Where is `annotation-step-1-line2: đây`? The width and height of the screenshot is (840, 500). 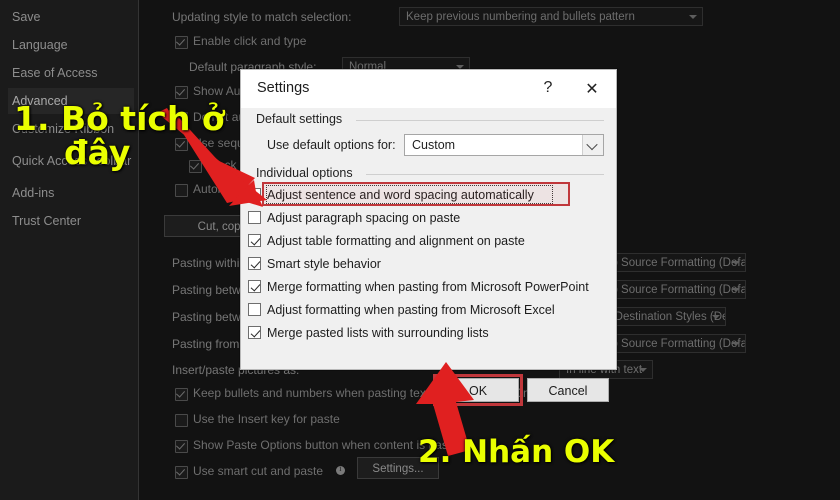
annotation-step-1-line2: đây is located at coordinates (97, 152).